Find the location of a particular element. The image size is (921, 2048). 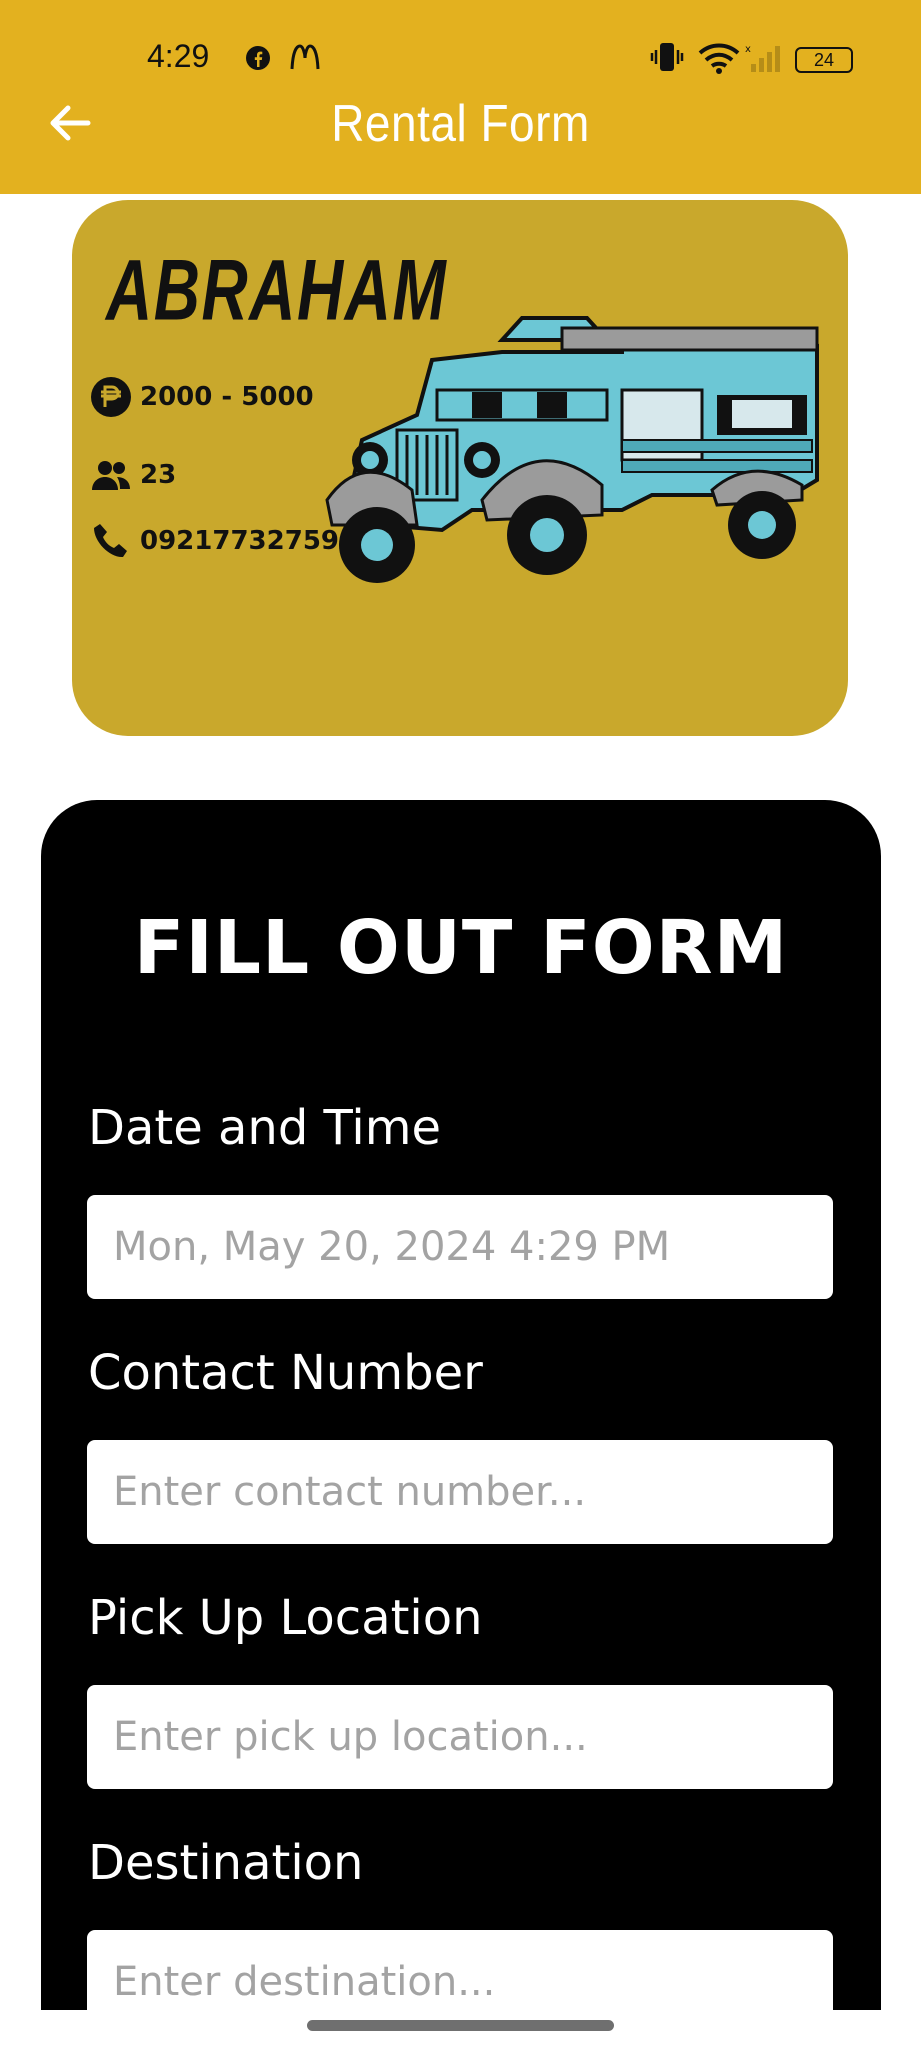

price-row: 2000 - 5000 is located at coordinates (202, 397).